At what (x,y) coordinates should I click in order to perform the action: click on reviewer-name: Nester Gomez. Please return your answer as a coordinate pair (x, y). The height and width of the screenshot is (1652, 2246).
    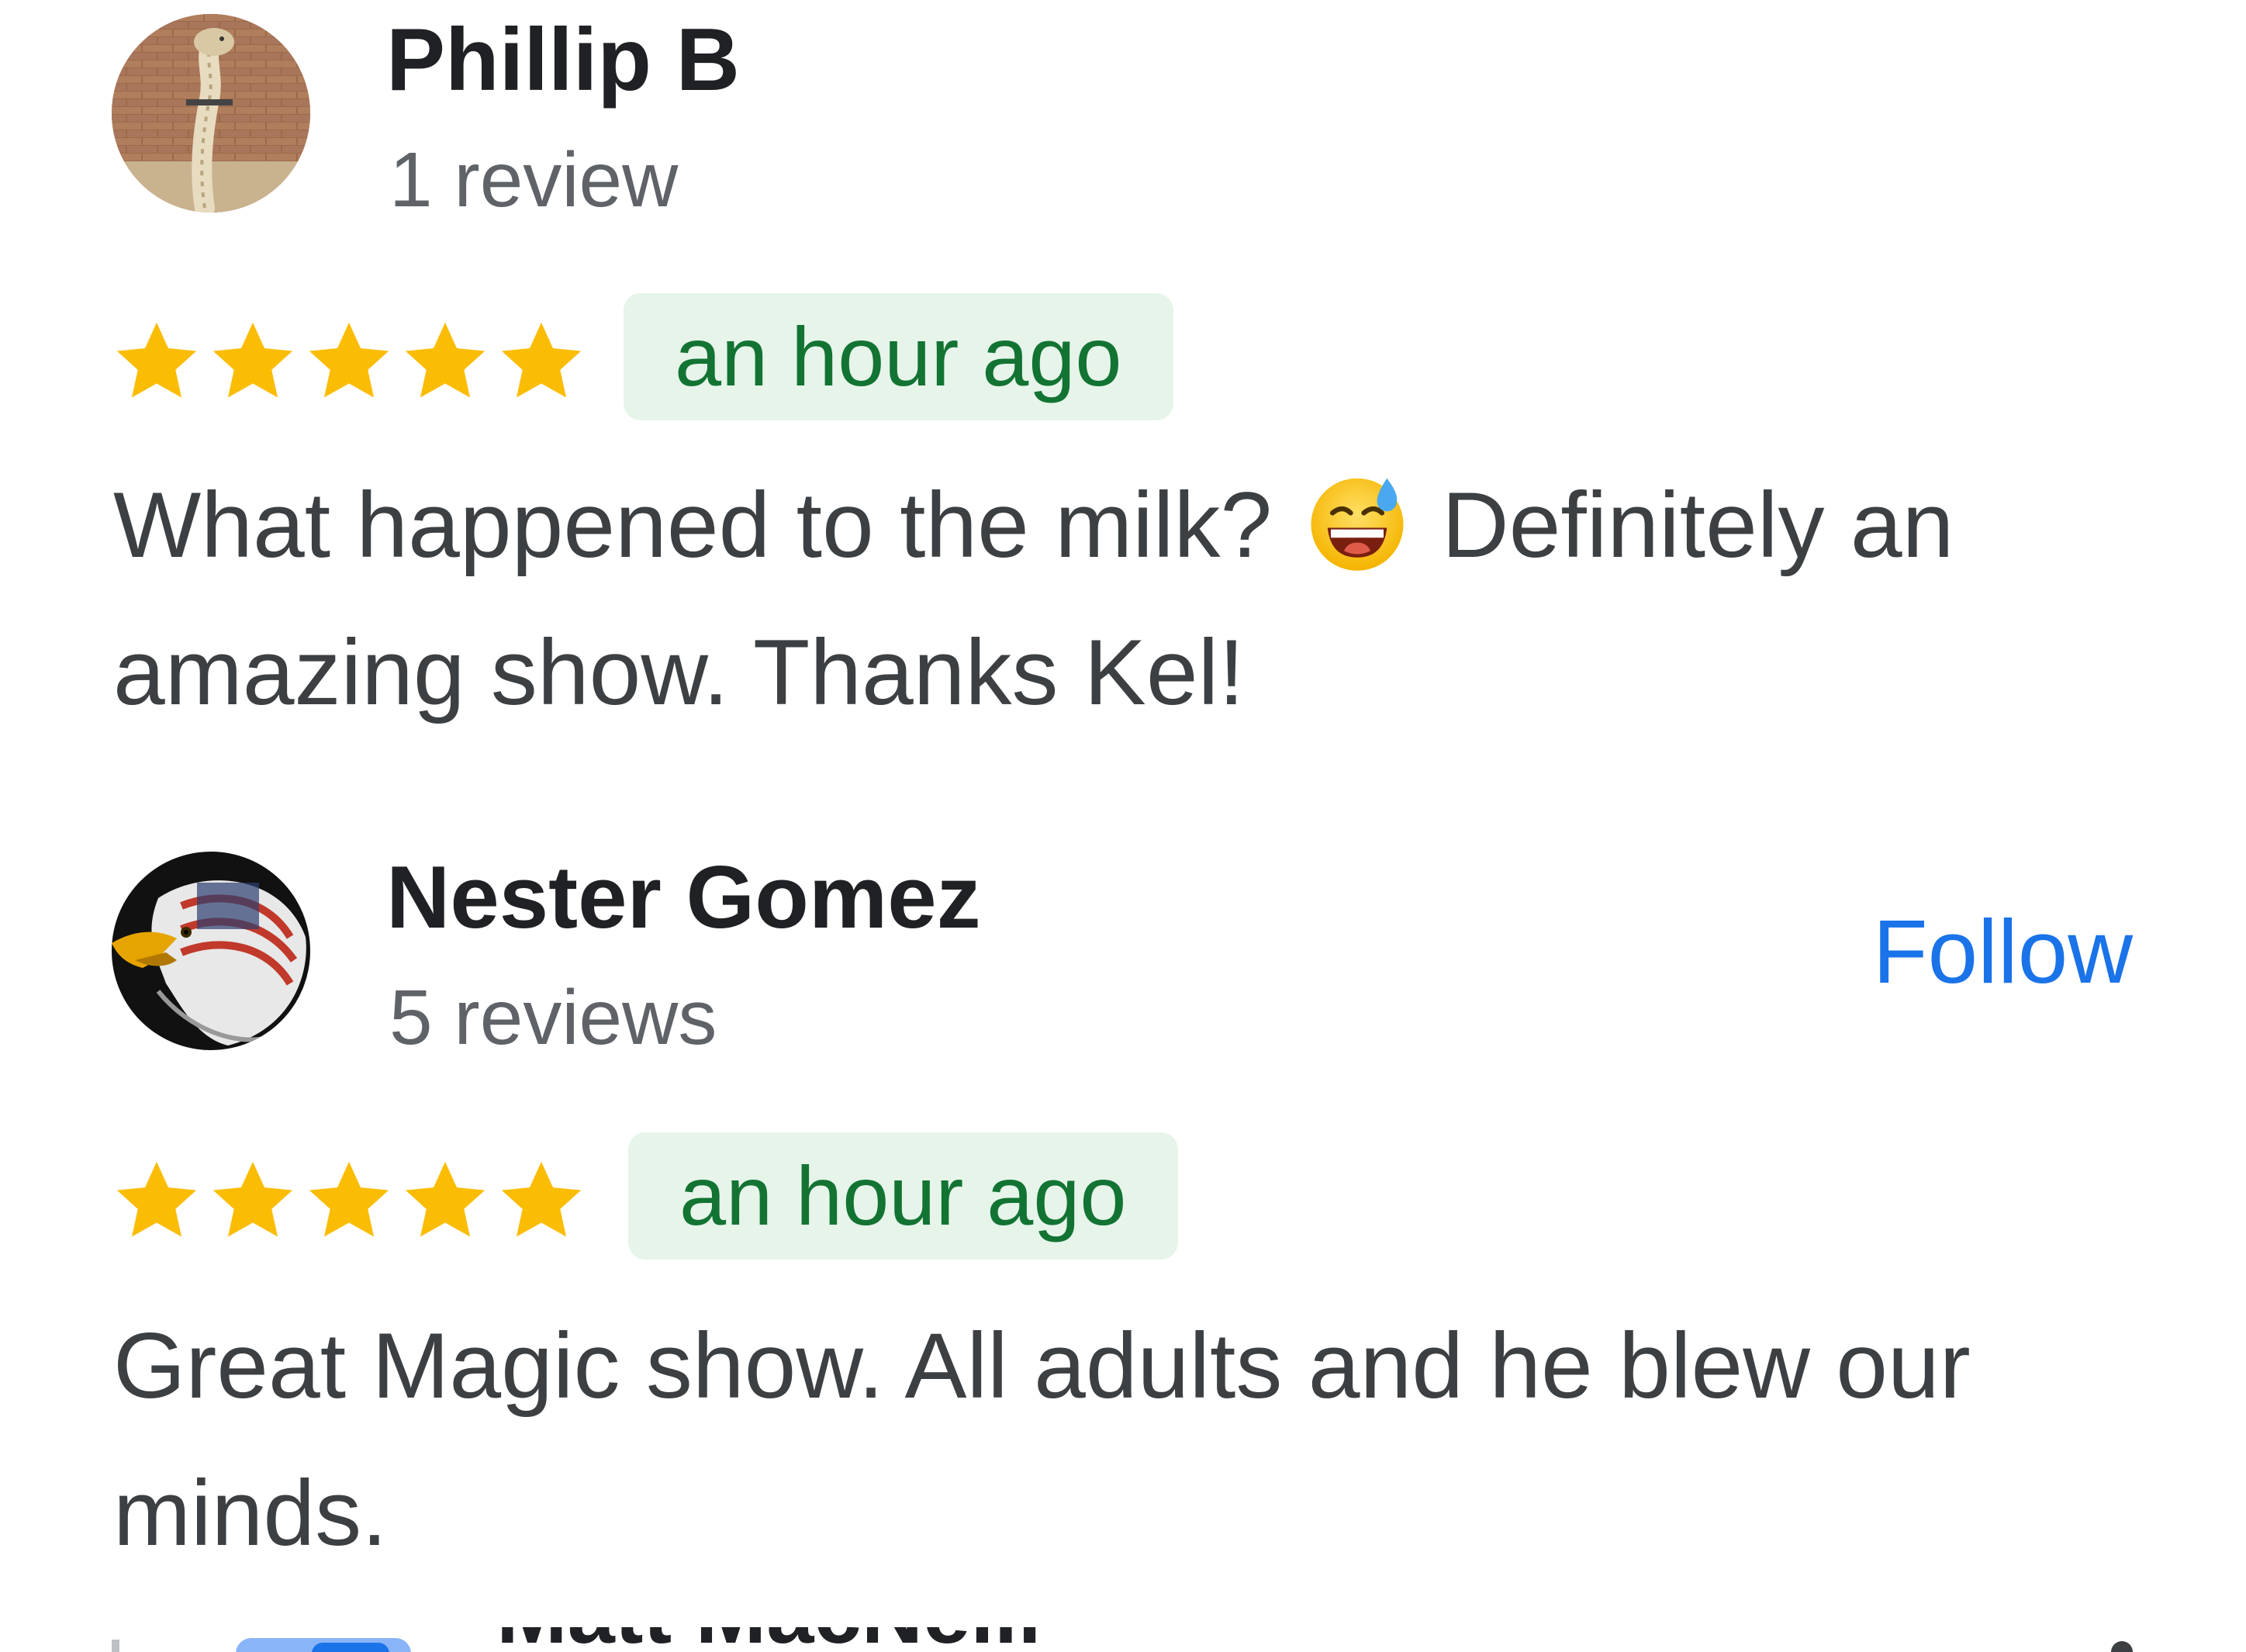
    Looking at the image, I should click on (683, 898).